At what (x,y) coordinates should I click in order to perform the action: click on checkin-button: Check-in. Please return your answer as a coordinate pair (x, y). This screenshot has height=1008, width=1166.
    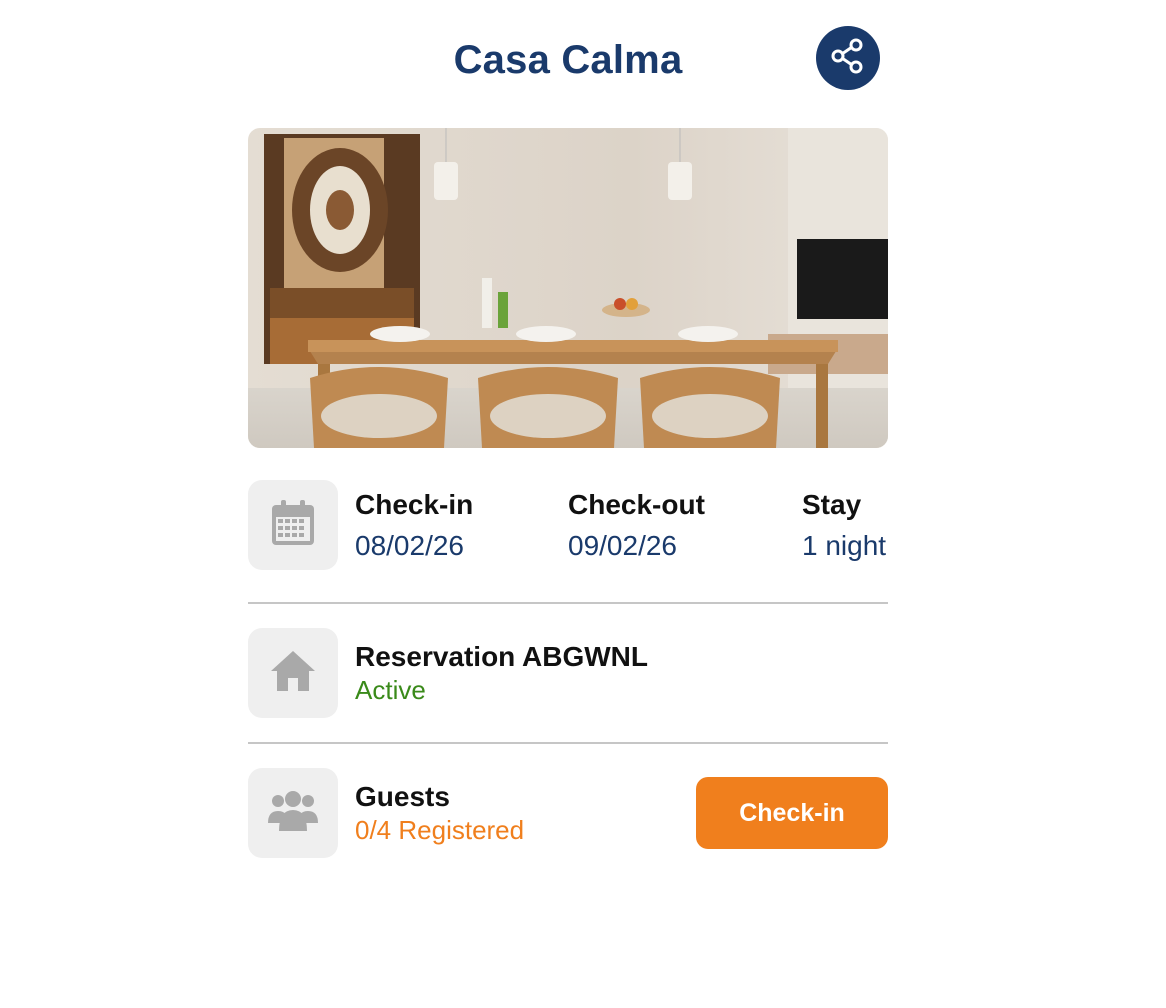
    Looking at the image, I should click on (792, 813).